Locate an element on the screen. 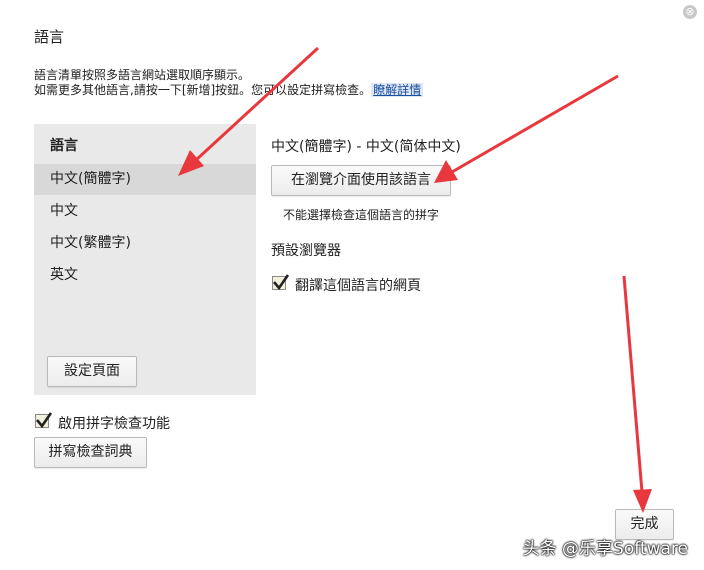 This screenshot has height=570, width=704. language-item-chinese: 中文 is located at coordinates (145, 211).